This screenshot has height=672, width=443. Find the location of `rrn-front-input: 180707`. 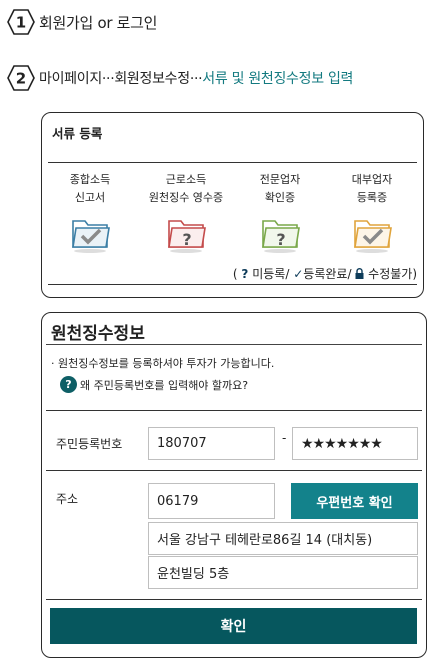

rrn-front-input: 180707 is located at coordinates (211, 443).